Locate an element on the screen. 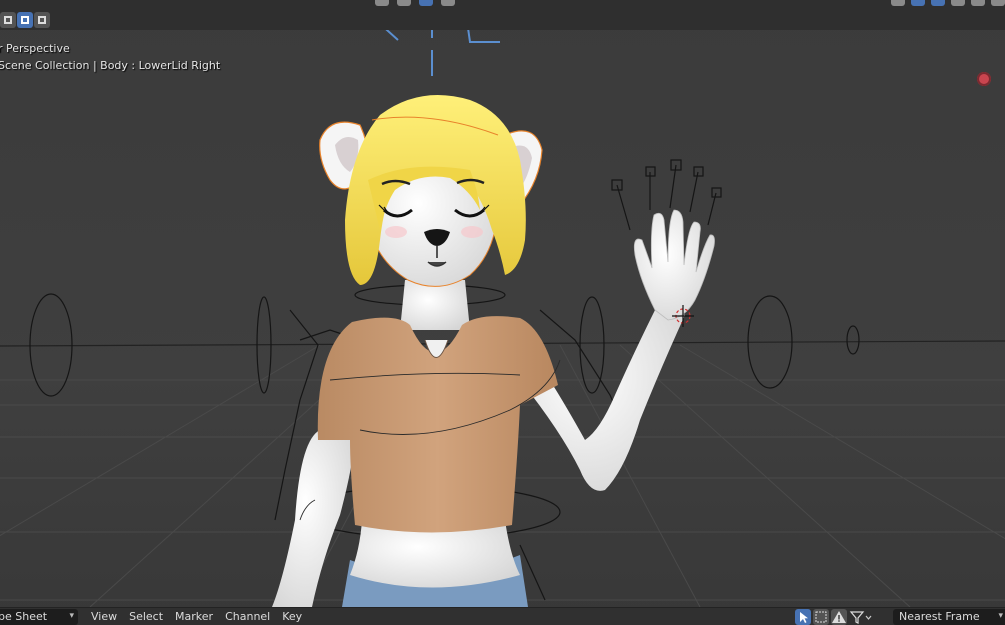 This screenshot has height=625, width=1005. gizmo-icon is located at coordinates (898, 3).